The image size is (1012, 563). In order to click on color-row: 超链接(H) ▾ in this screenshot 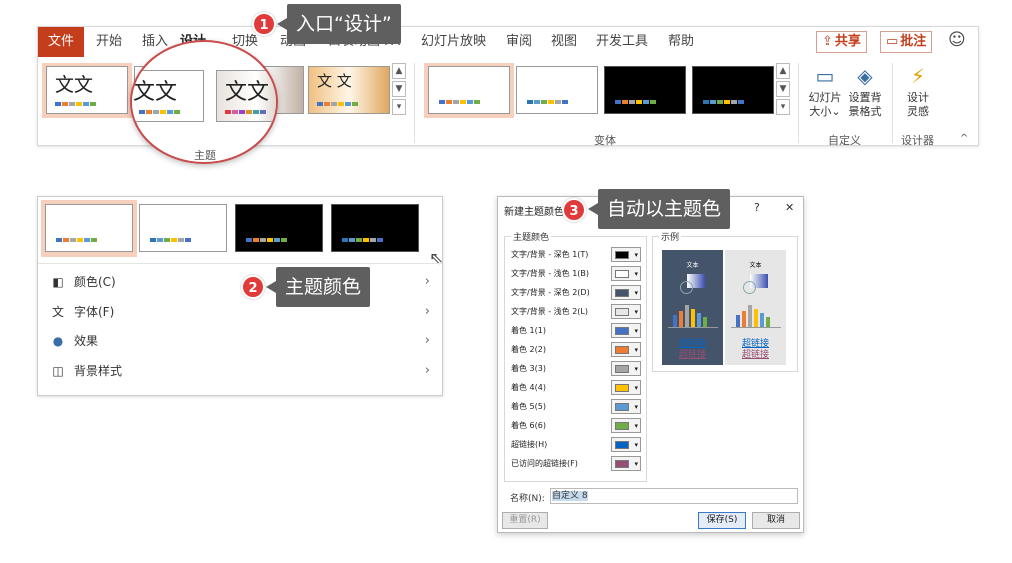, I will do `click(576, 445)`.